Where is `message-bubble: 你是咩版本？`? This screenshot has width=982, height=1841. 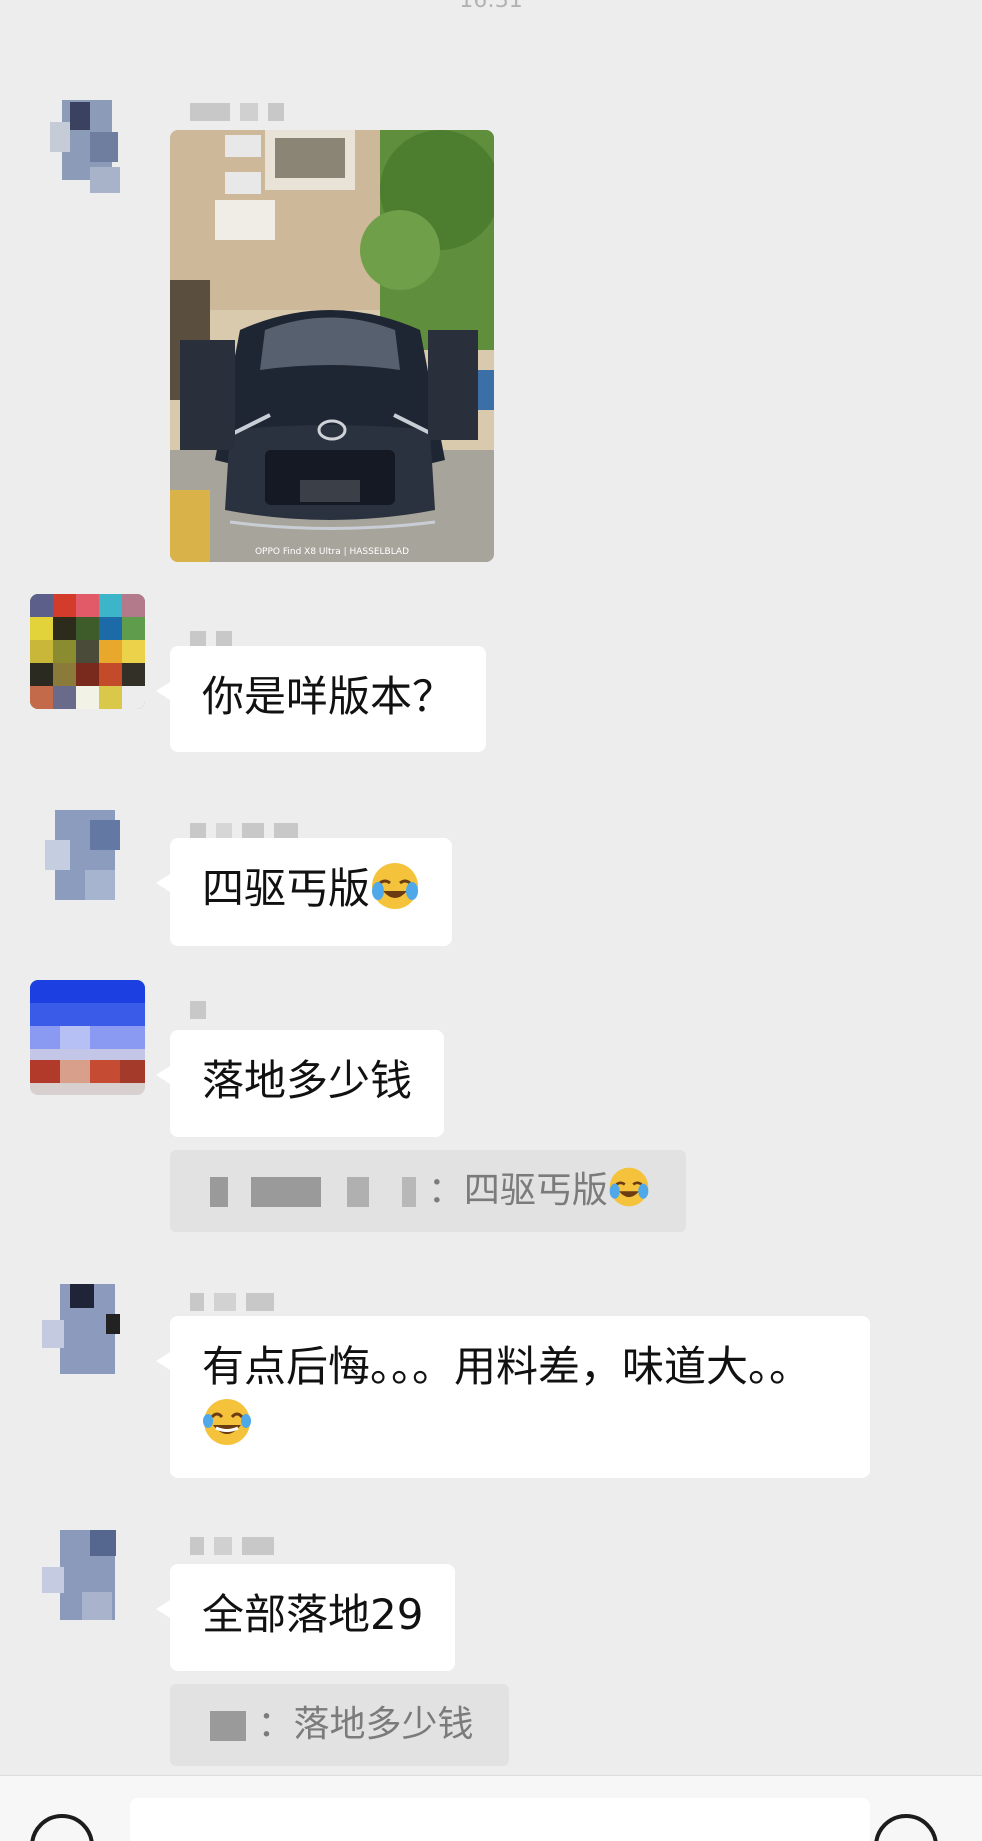 message-bubble: 你是咩版本？ is located at coordinates (321, 699).